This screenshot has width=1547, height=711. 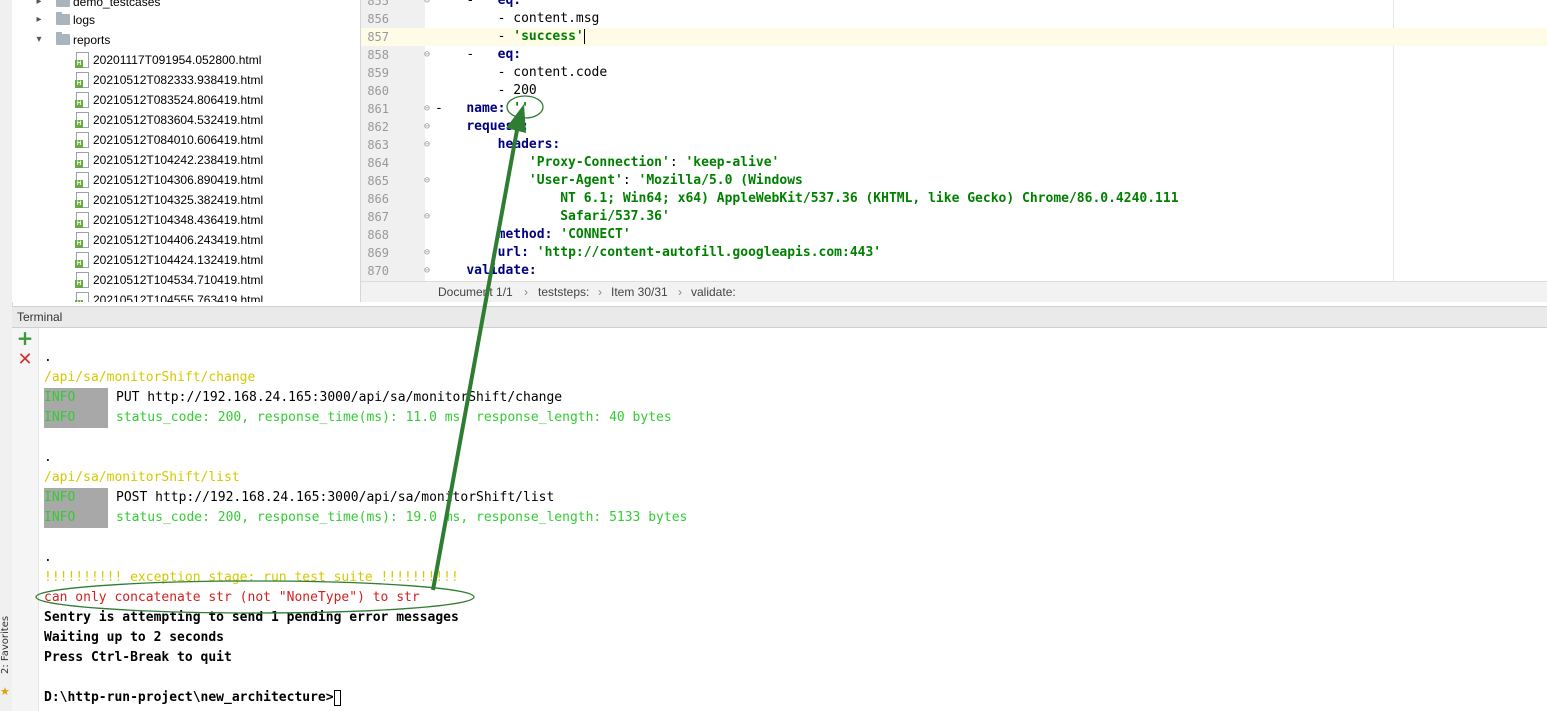 What do you see at coordinates (378, 4) in the screenshot?
I see `line-number: 855` at bounding box center [378, 4].